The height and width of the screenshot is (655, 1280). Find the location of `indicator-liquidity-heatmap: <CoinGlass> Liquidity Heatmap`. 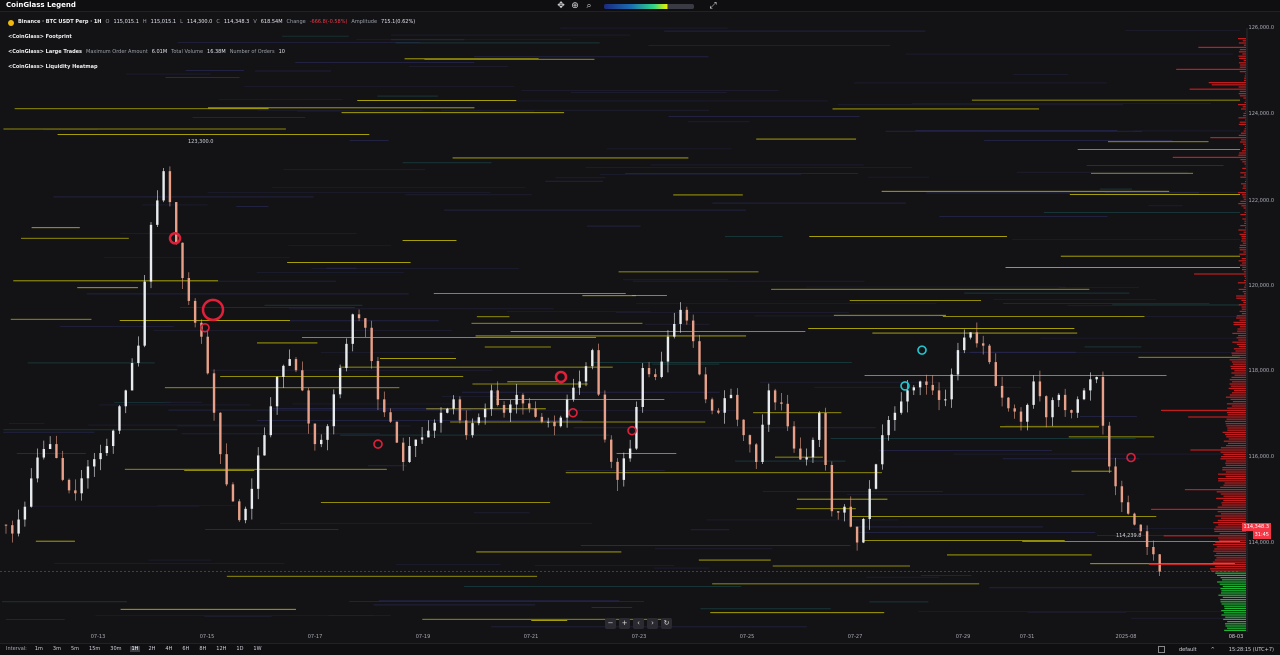

indicator-liquidity-heatmap: <CoinGlass> Liquidity Heatmap is located at coordinates (211, 67).